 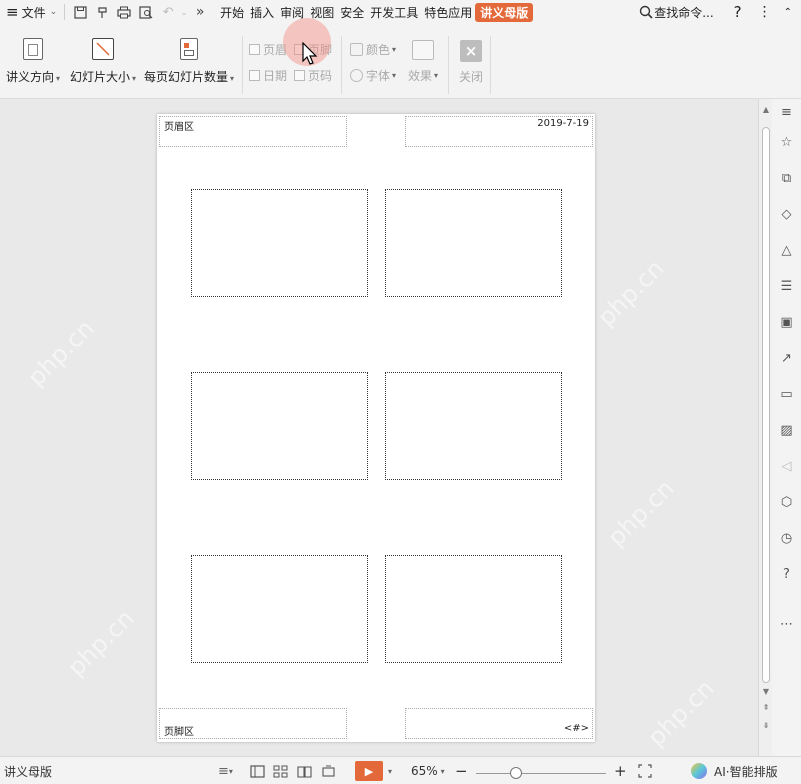 I want to click on help-circle-icon: ?, so click(x=786, y=574).